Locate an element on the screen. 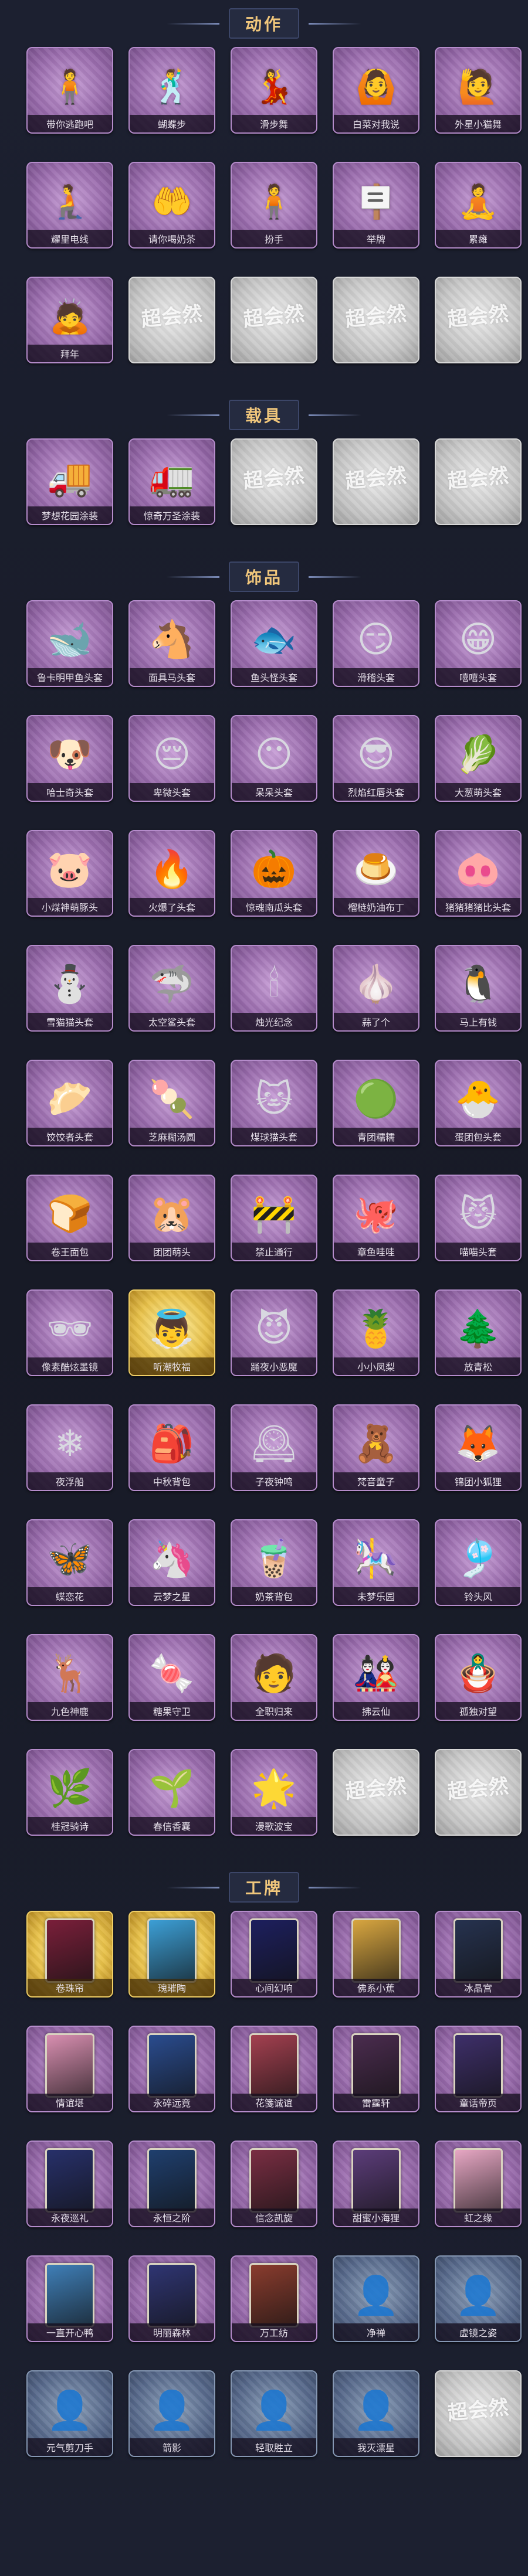  item-card: 🐧 马上有钱 is located at coordinates (478, 994).